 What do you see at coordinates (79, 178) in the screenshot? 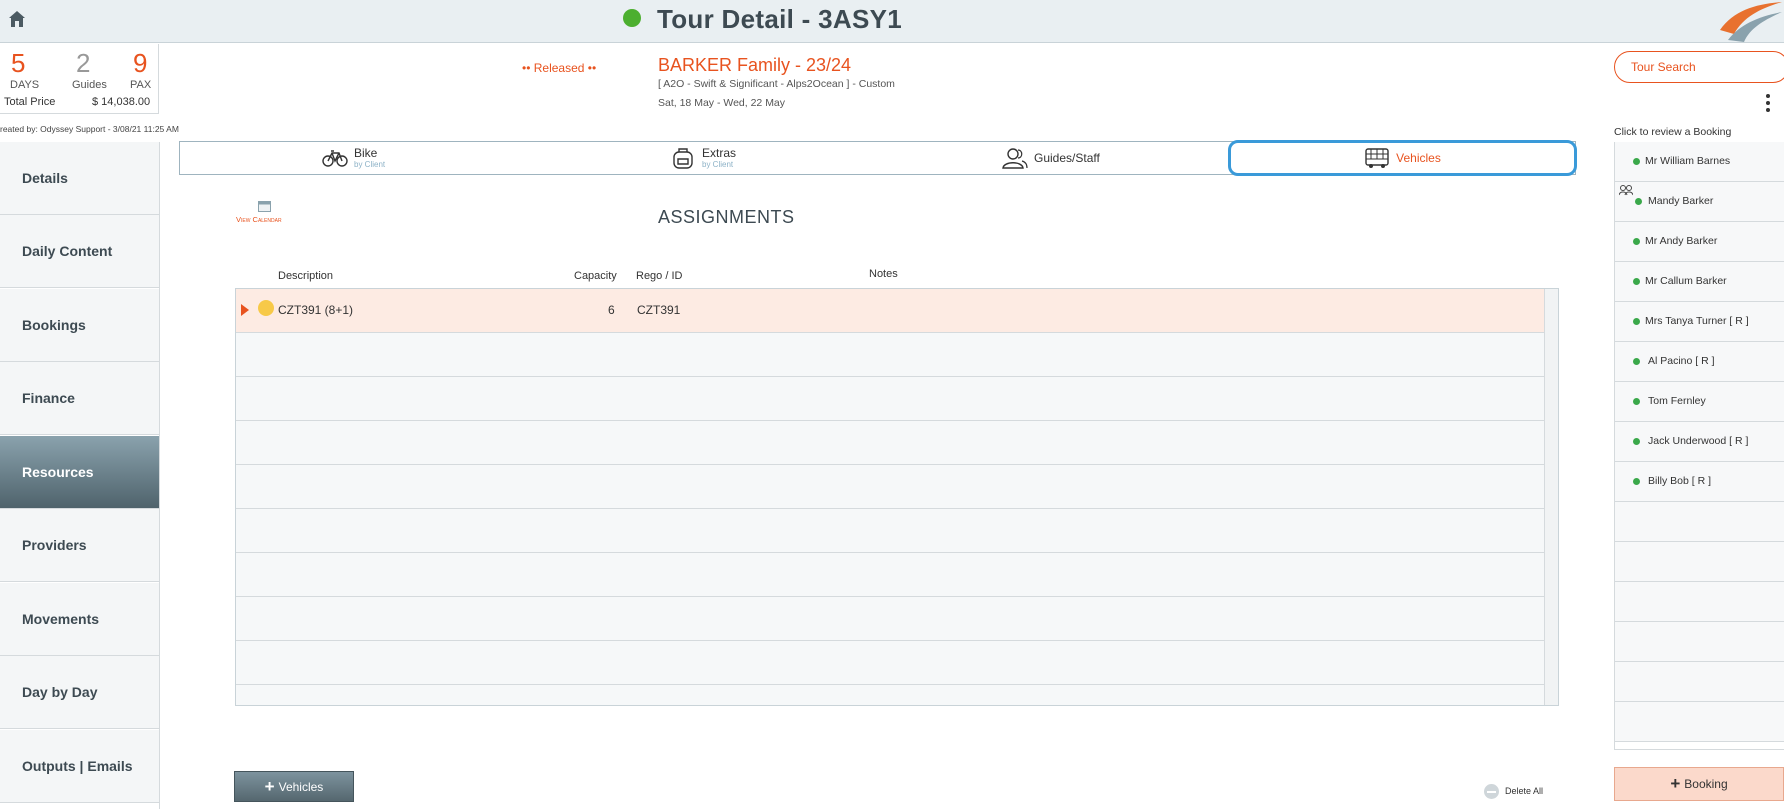
I see `sidebar-item-details: Details` at bounding box center [79, 178].